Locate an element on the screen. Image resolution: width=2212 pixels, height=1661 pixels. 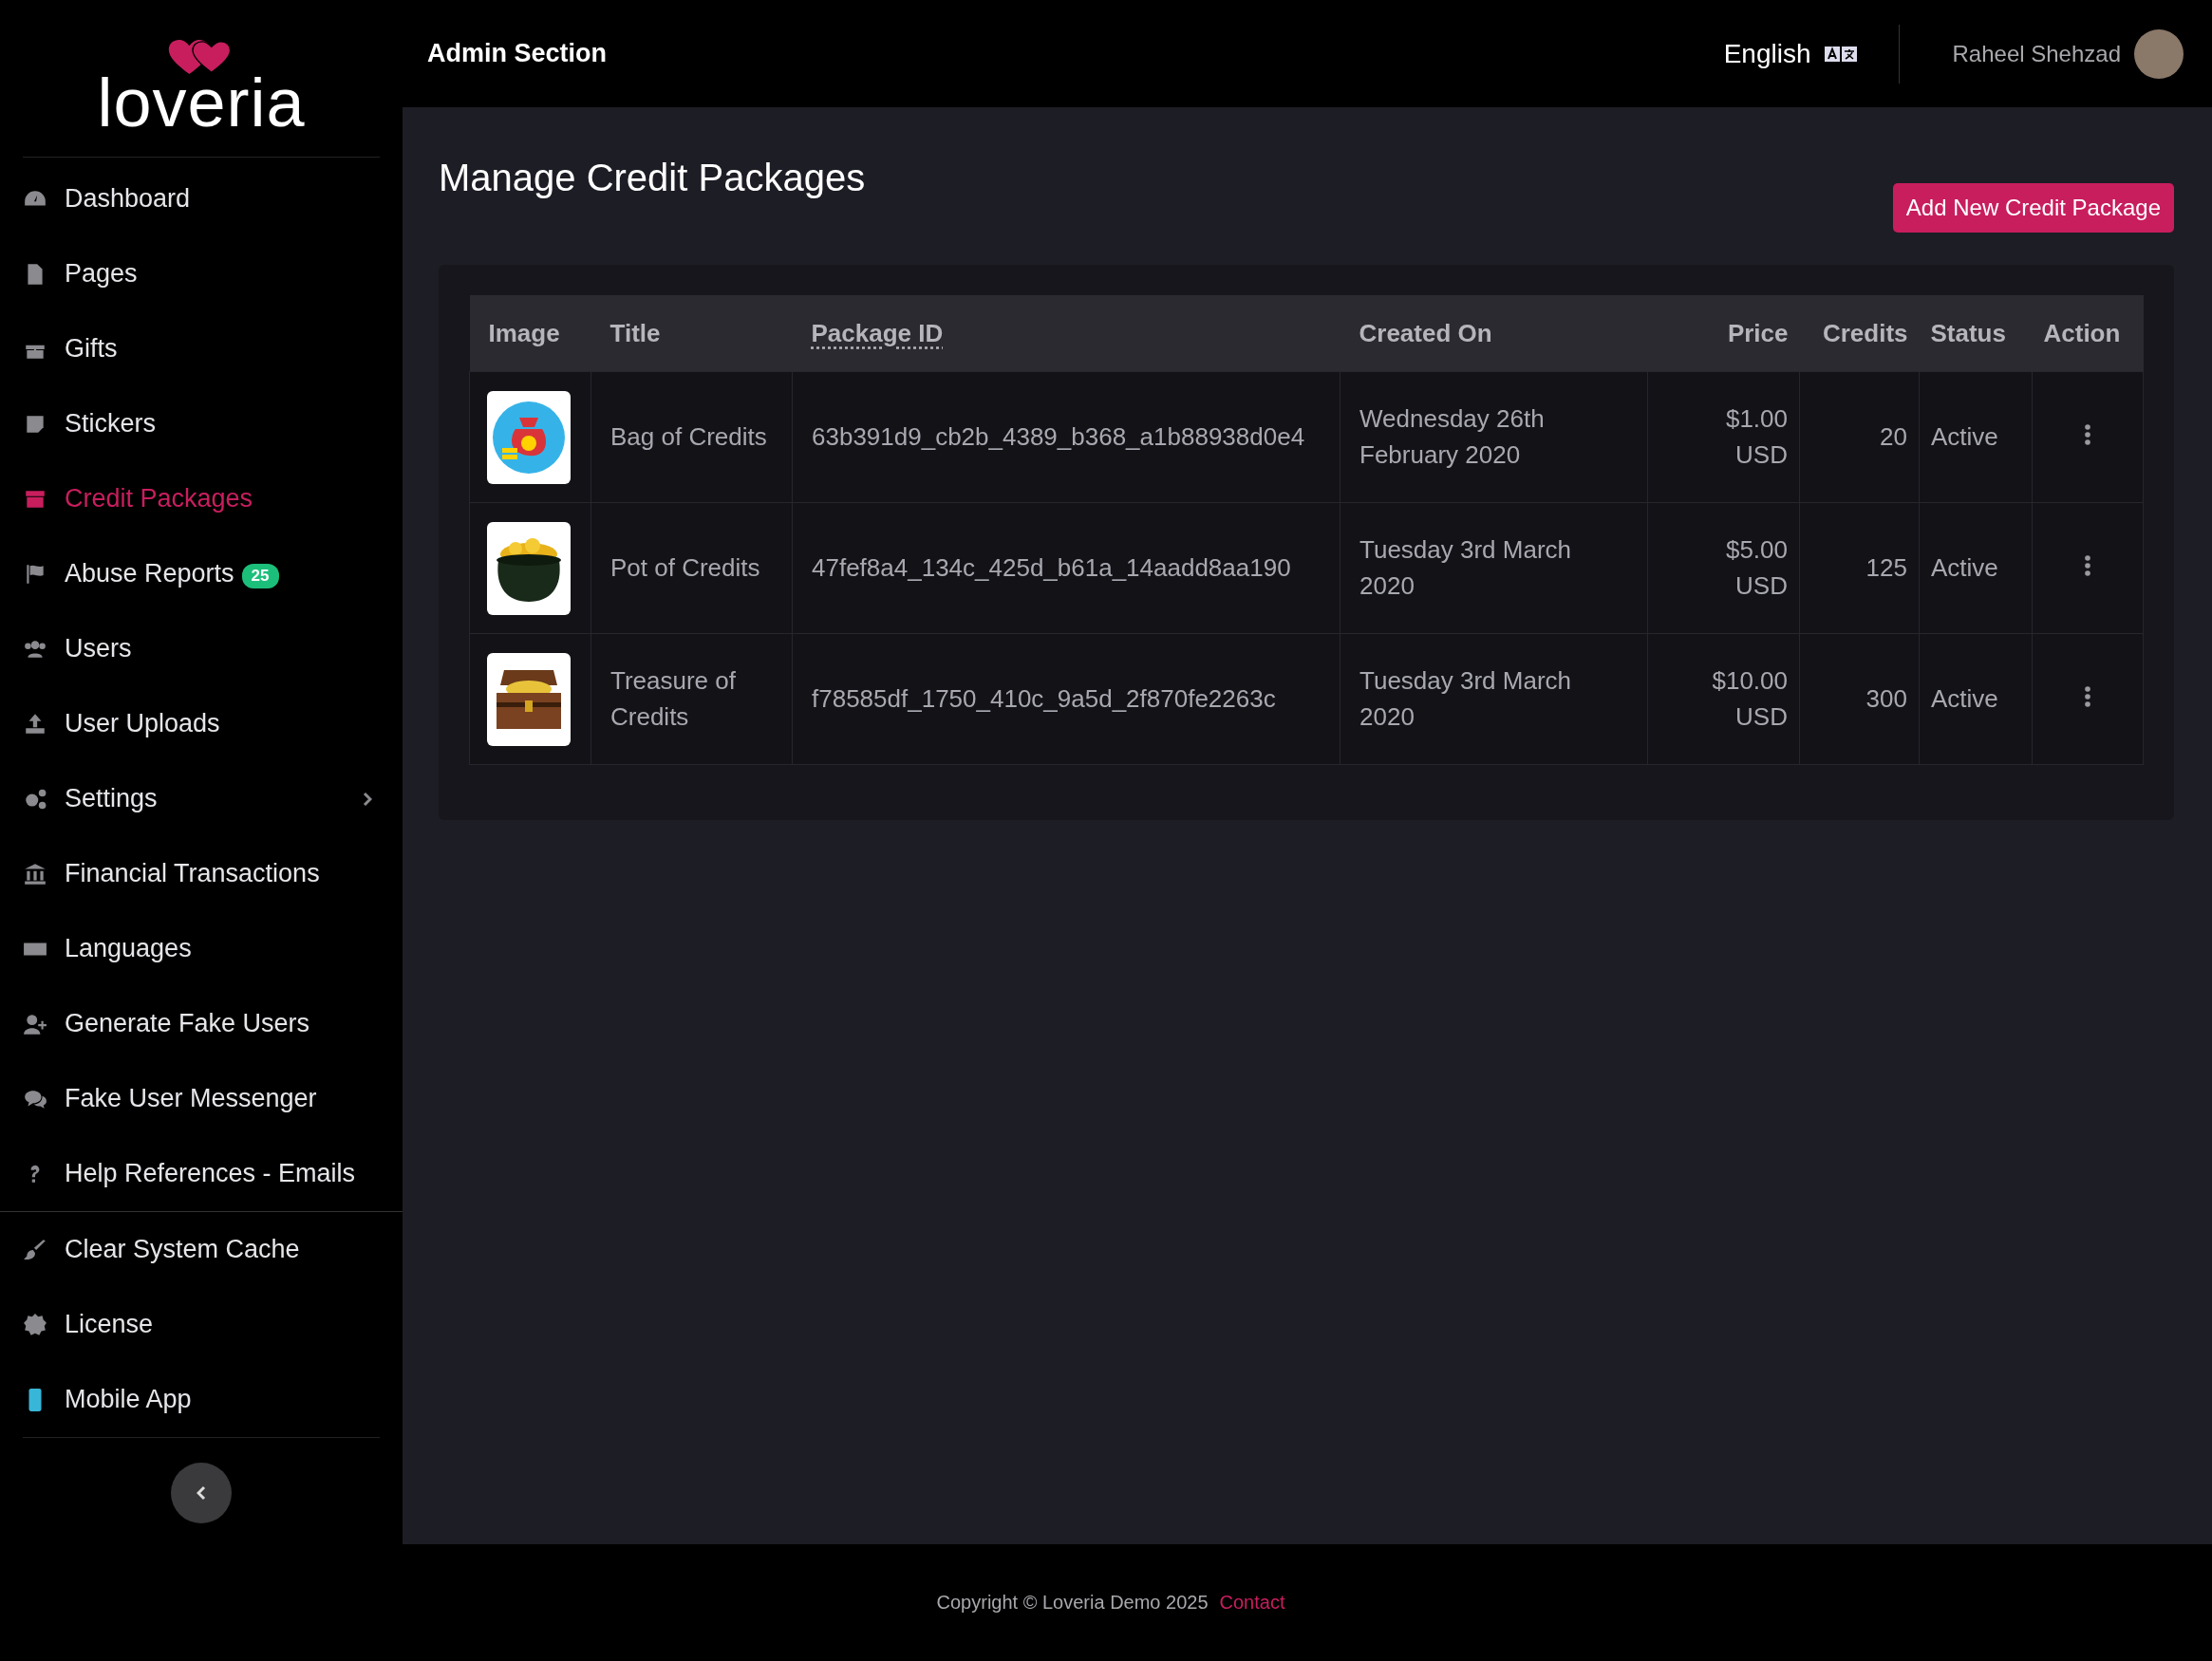
table-cell-text: $1.00 USD is located at coordinates (1756, 436).